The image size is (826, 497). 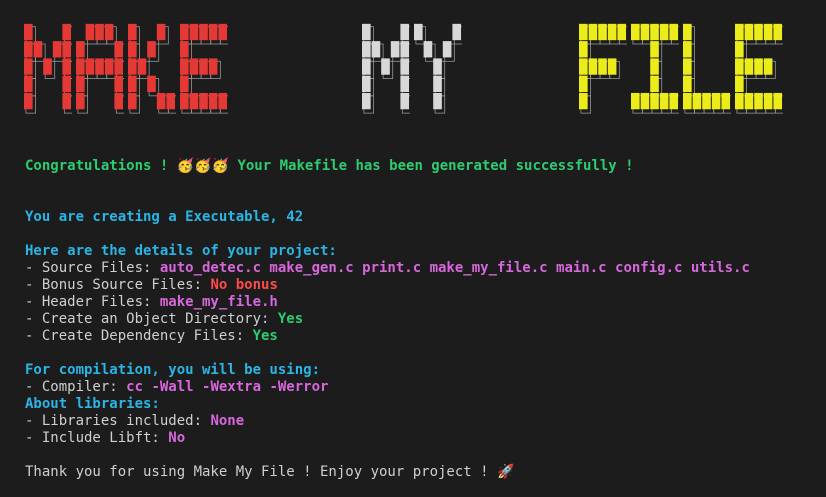 I want to click on object-dir-line: - Create an Object Directory: Yes, so click(x=164, y=319).